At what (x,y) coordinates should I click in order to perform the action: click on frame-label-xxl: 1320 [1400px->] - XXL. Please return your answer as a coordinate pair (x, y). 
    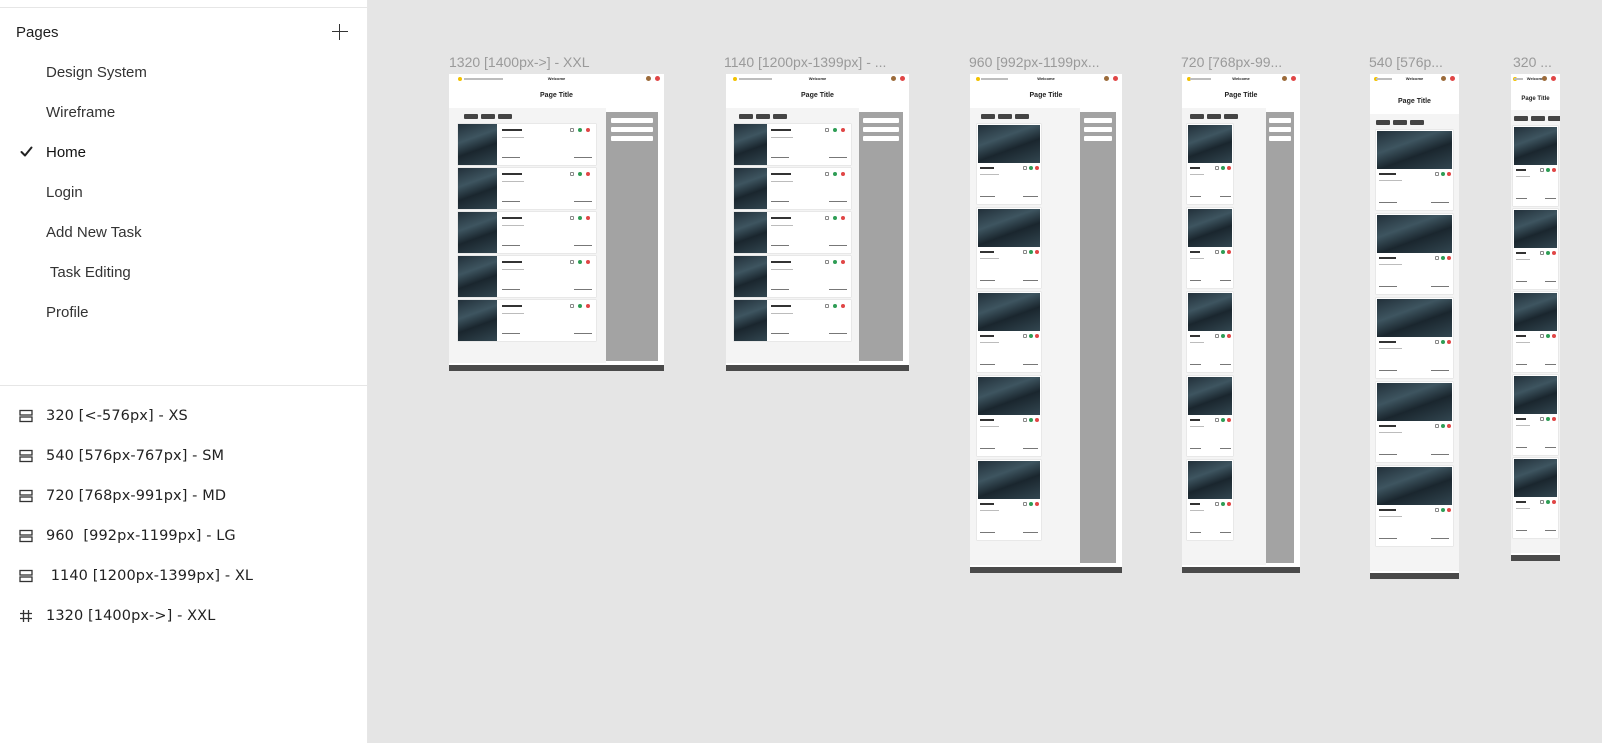
    Looking at the image, I should click on (529, 62).